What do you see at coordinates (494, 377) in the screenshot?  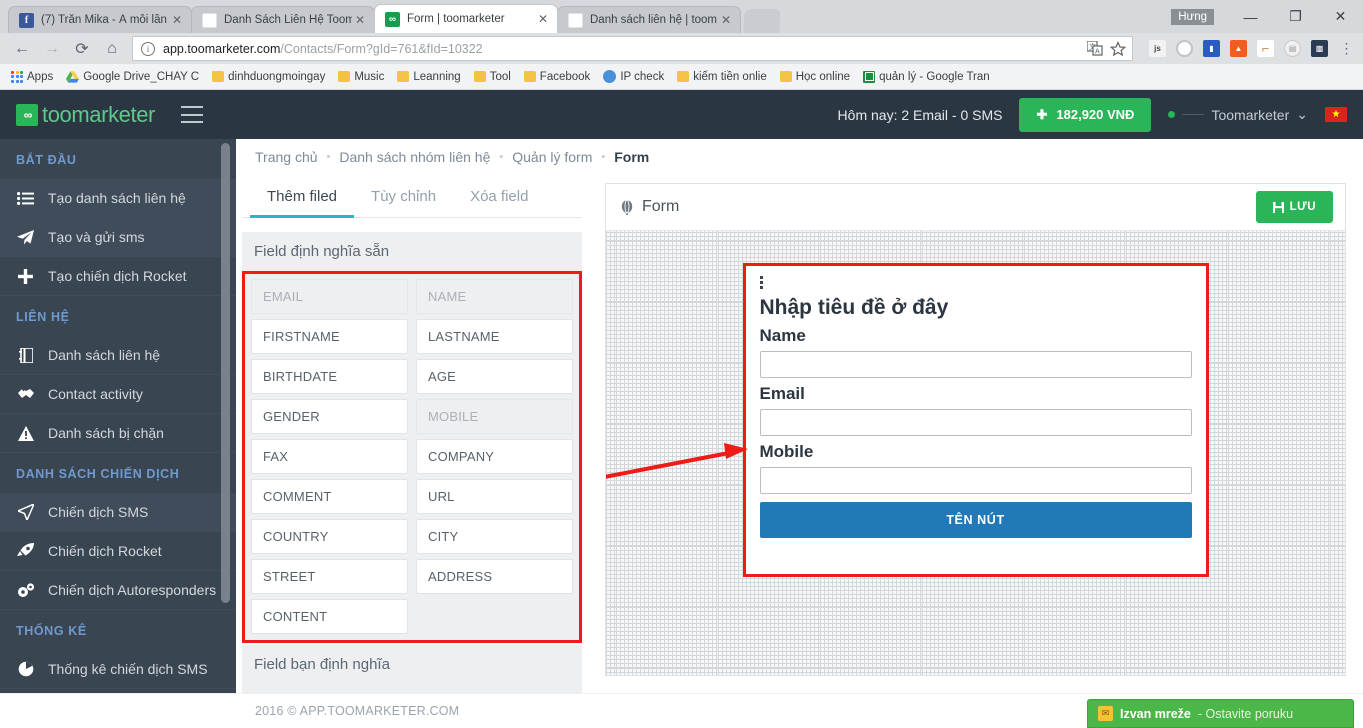 I see `field-item: AGE` at bounding box center [494, 377].